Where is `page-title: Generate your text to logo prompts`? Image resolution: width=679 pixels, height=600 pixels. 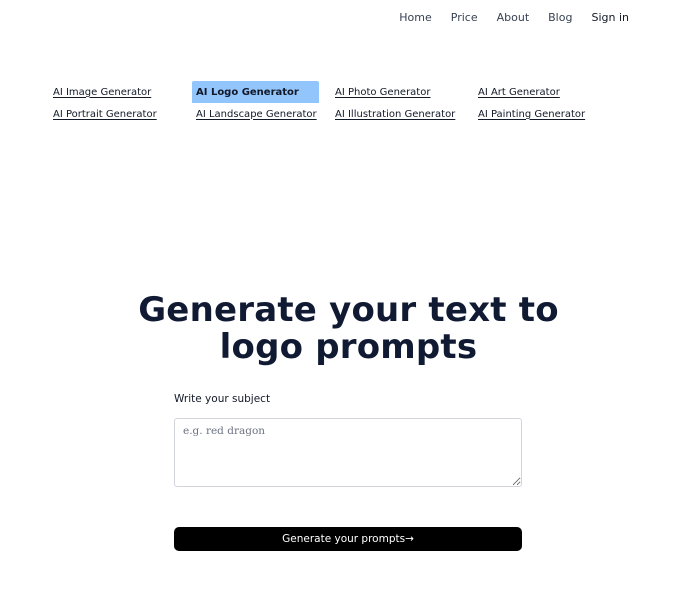
page-title: Generate your text to logo prompts is located at coordinates (339, 329).